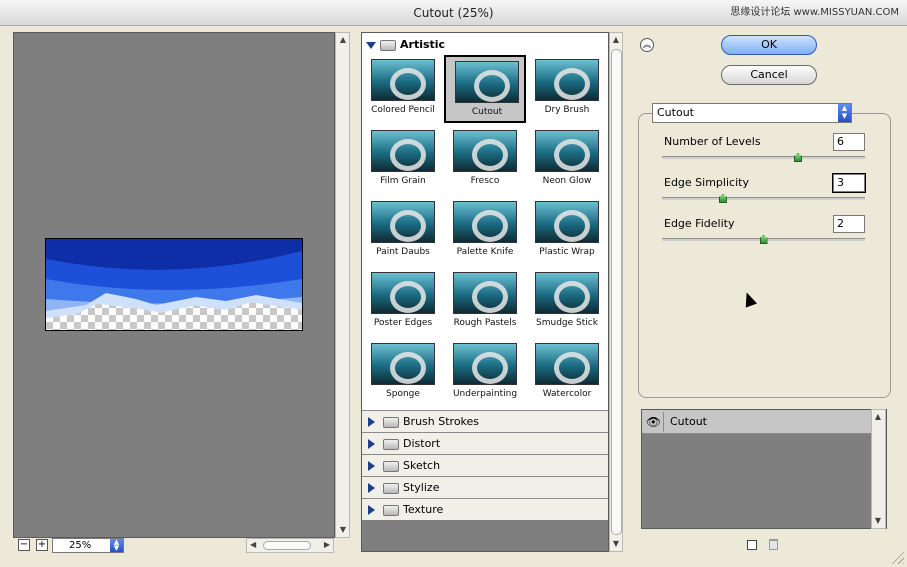  I want to click on filter-label: Fresco, so click(485, 181).